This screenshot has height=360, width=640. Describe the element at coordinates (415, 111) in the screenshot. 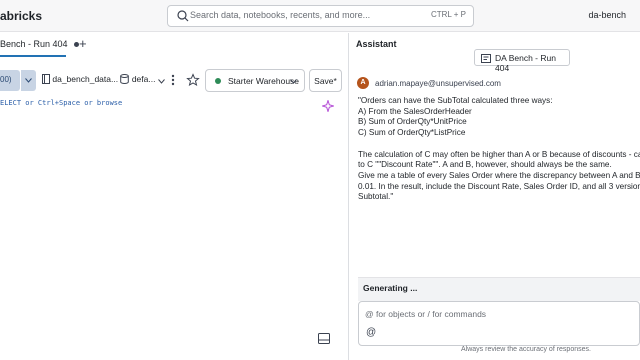

I see `message-line: A) From the SalesOrderHeader` at that location.